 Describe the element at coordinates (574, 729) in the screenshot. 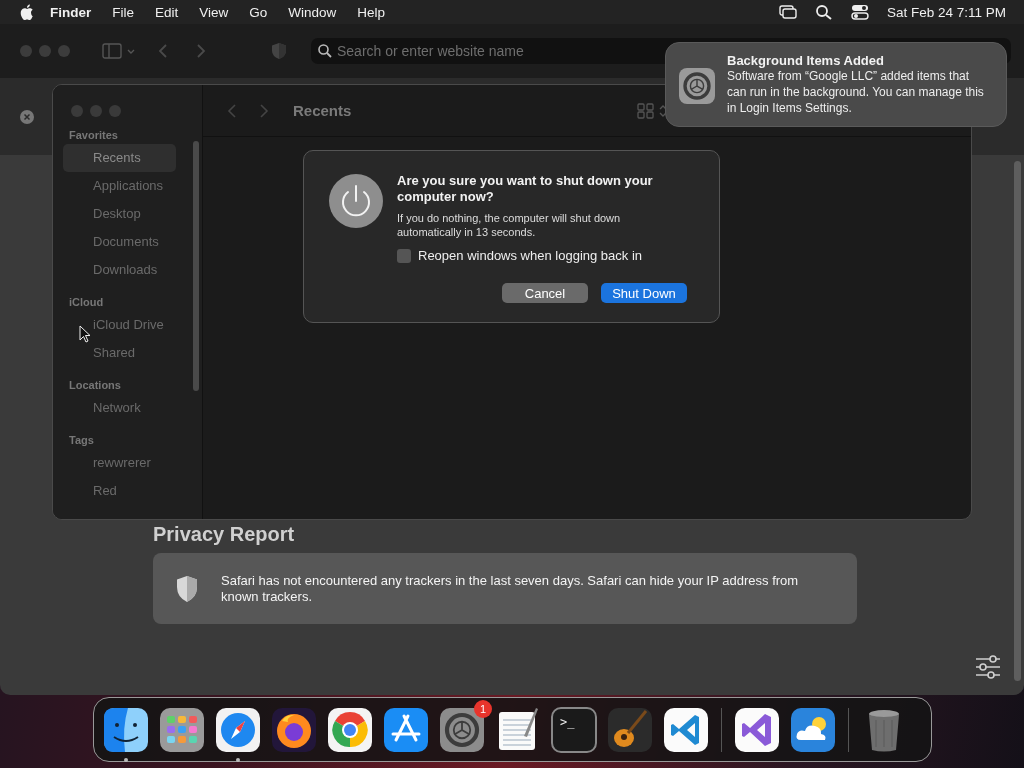

I see `terminal-icon` at that location.